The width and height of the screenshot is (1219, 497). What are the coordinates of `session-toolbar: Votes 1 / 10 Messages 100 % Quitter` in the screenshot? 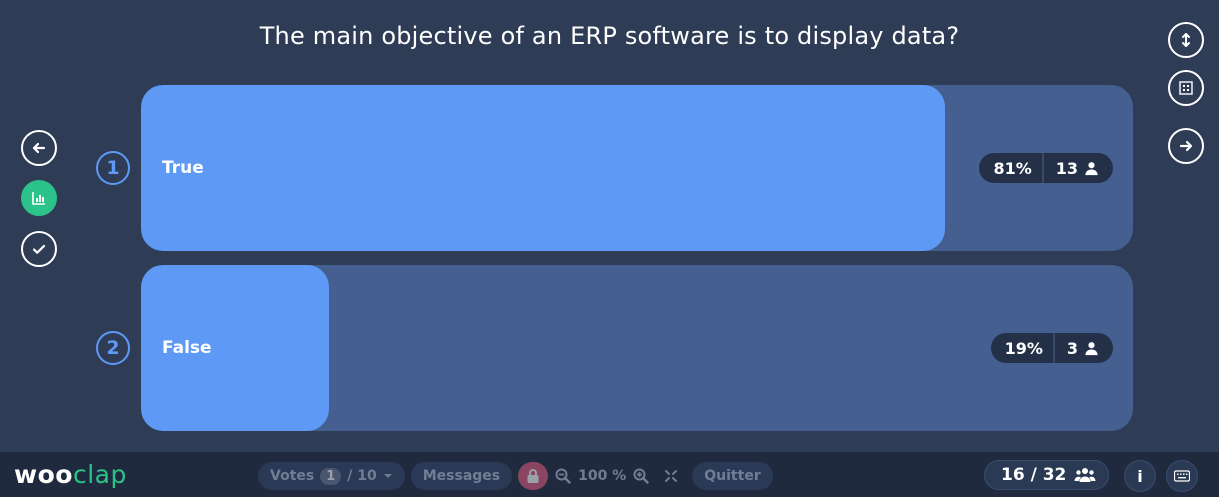 It's located at (515, 476).